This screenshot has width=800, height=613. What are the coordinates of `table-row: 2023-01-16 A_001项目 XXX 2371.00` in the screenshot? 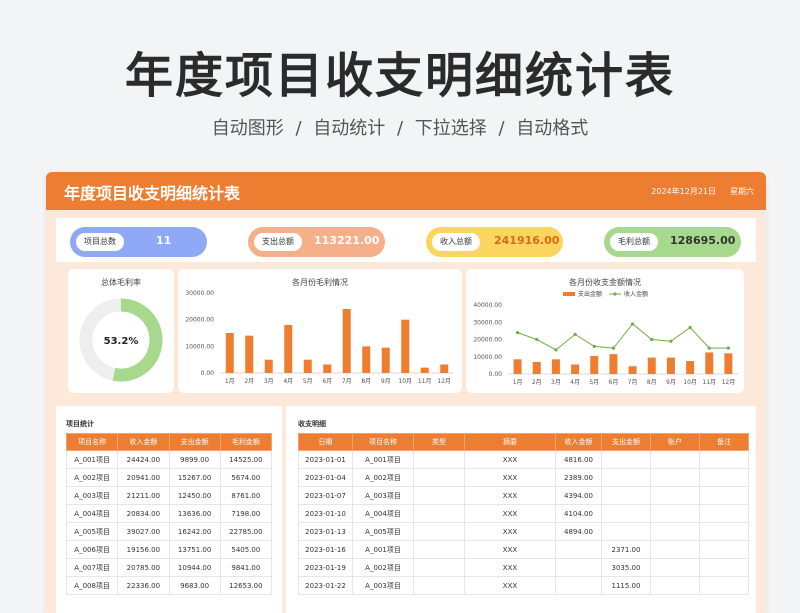 It's located at (523, 549).